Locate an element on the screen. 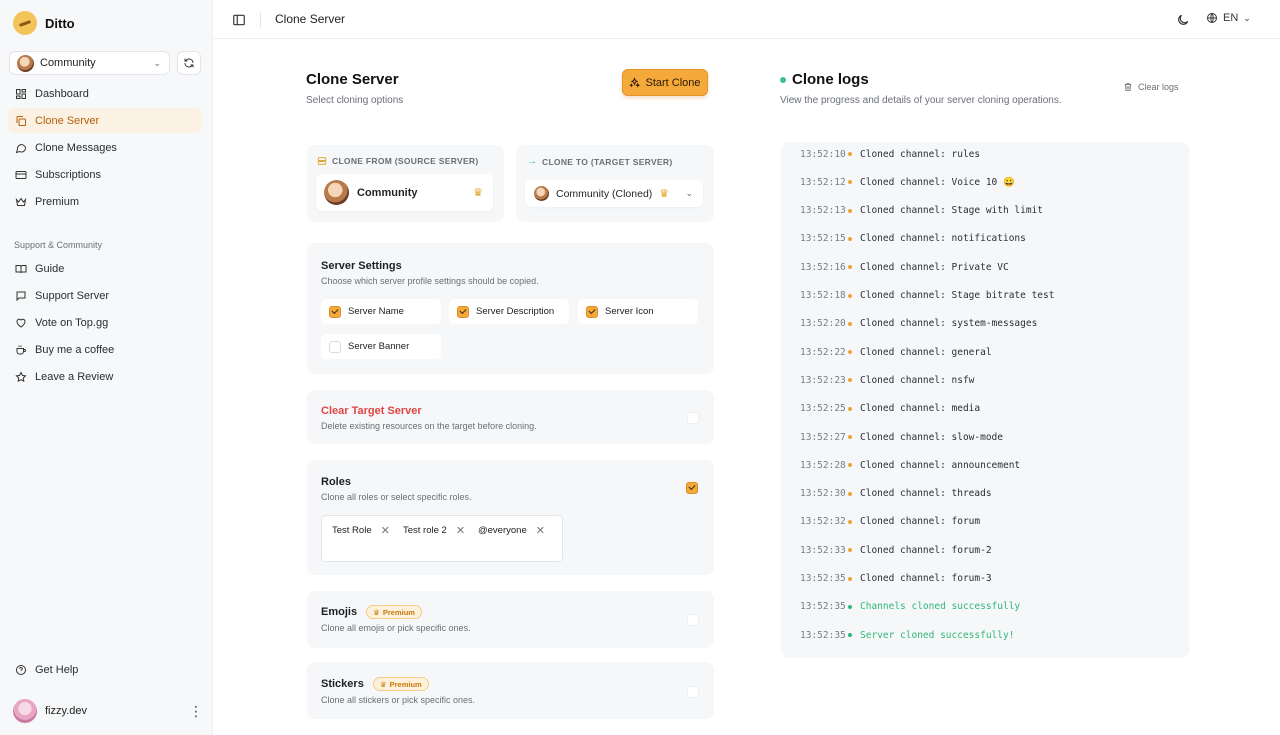 The height and width of the screenshot is (735, 1280). log-timestamp: 13:52:18 is located at coordinates (823, 295).